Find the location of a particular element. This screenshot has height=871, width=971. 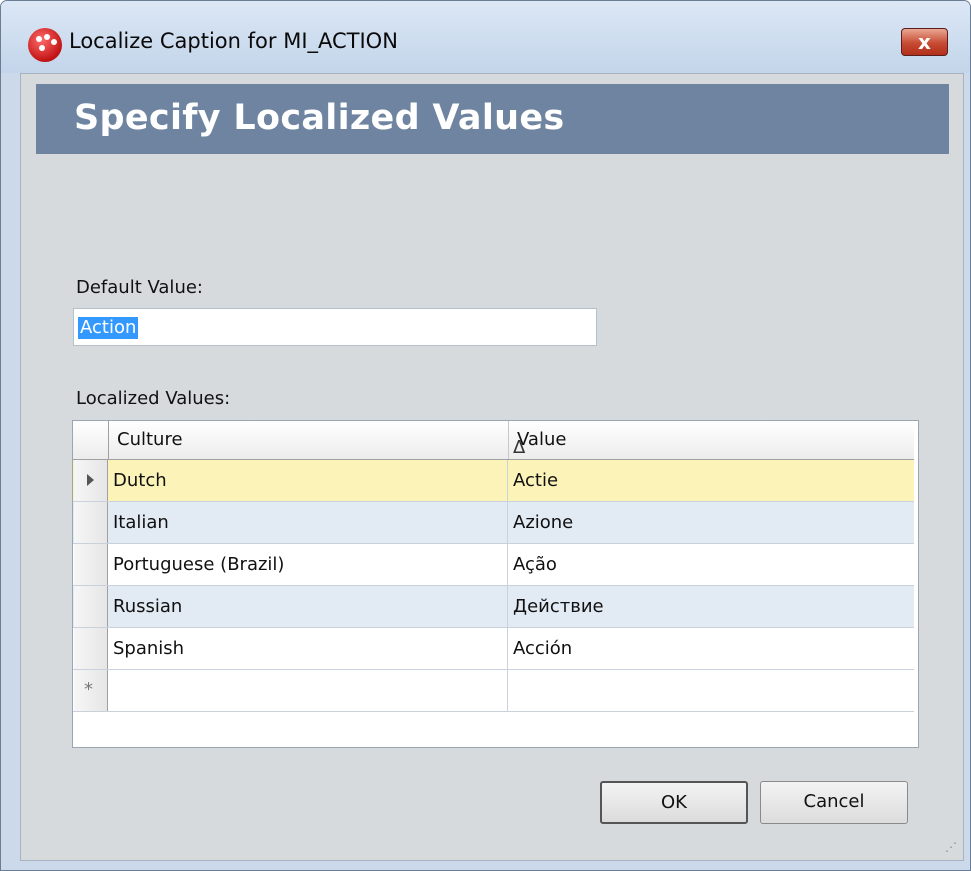

table-row: Italian Azione is located at coordinates (493, 523).